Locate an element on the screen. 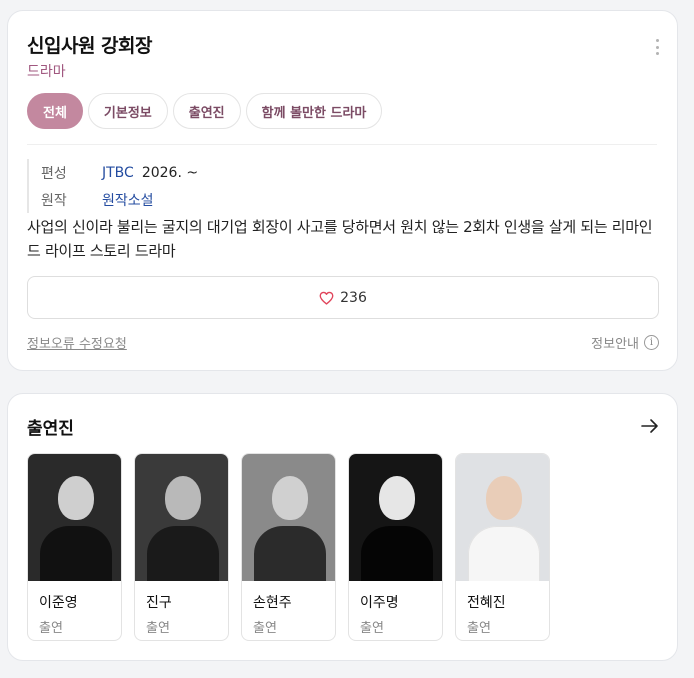 This screenshot has height=678, width=694. cast-card-item: 전혜진 출연 is located at coordinates (502, 547).